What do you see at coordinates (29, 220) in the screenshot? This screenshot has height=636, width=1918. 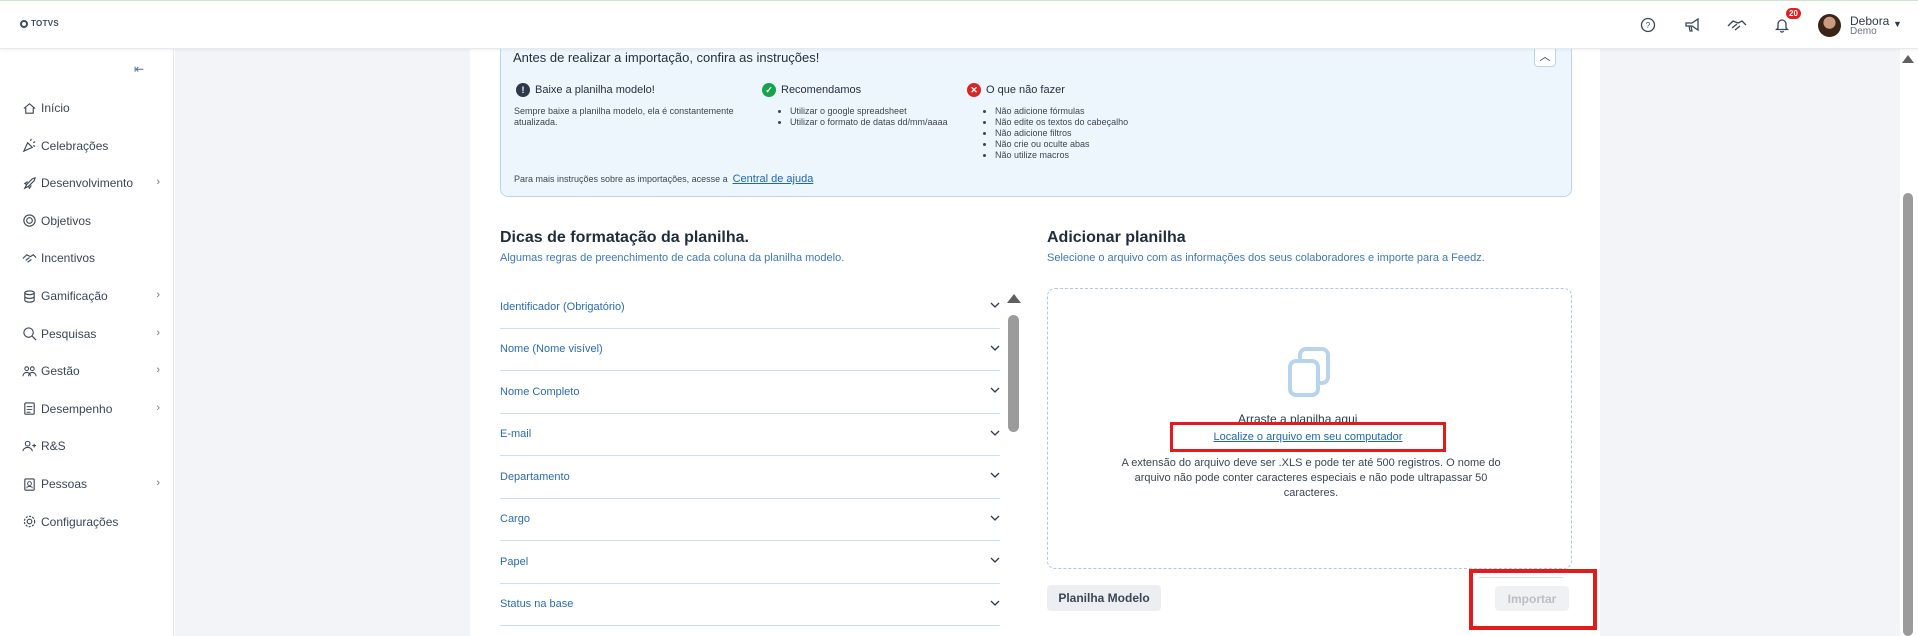 I see `target-icon` at bounding box center [29, 220].